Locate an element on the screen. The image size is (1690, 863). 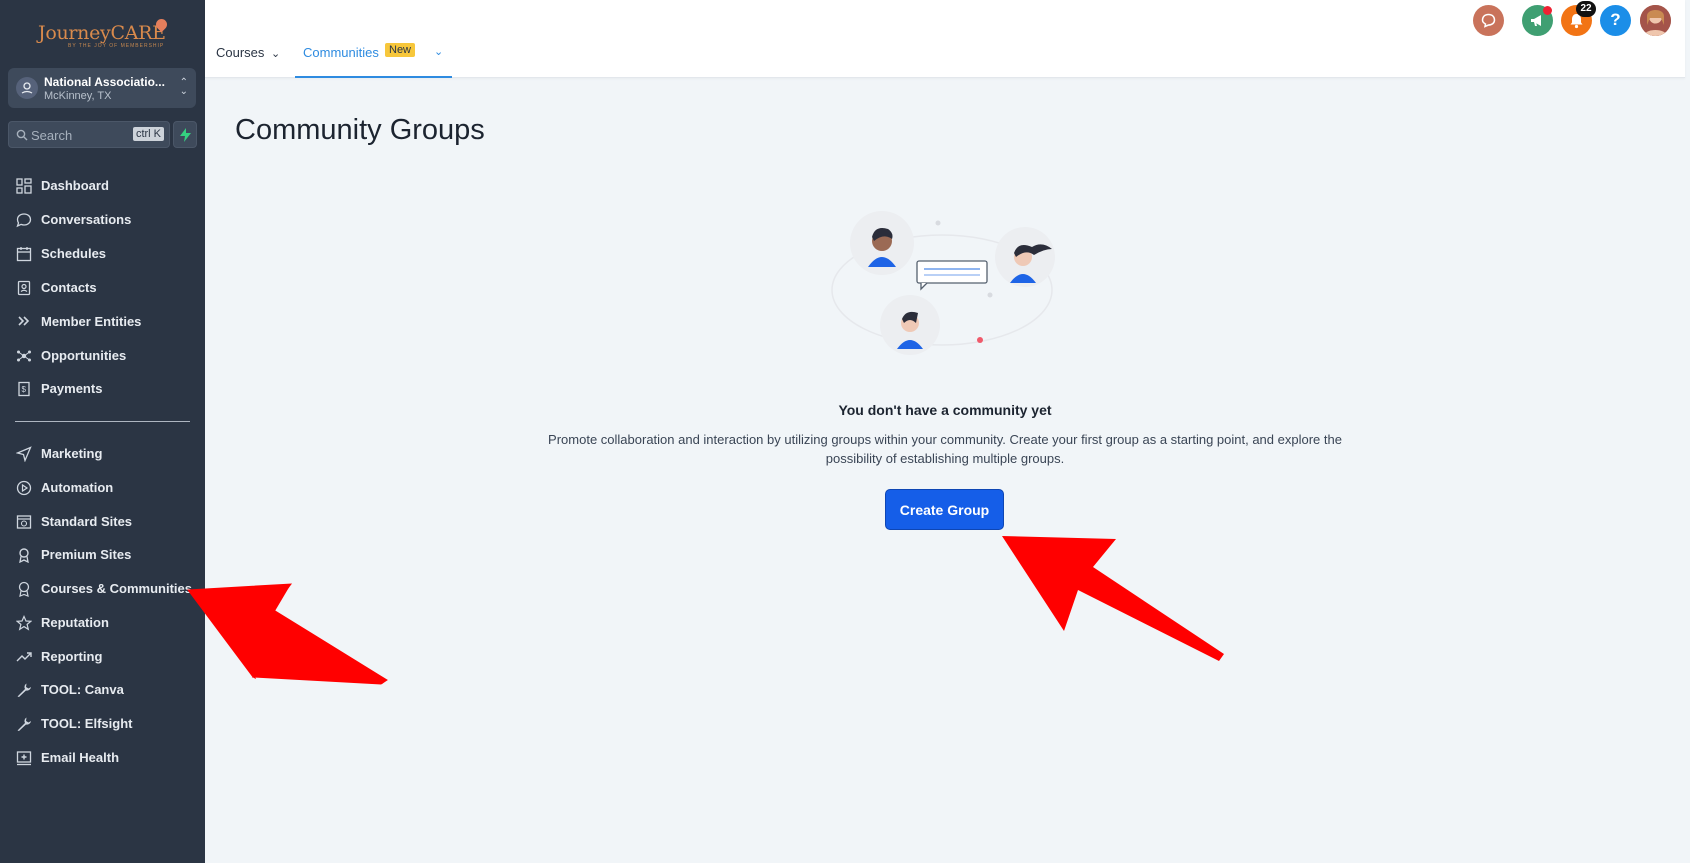
tab-label: Courses is located at coordinates (240, 52).